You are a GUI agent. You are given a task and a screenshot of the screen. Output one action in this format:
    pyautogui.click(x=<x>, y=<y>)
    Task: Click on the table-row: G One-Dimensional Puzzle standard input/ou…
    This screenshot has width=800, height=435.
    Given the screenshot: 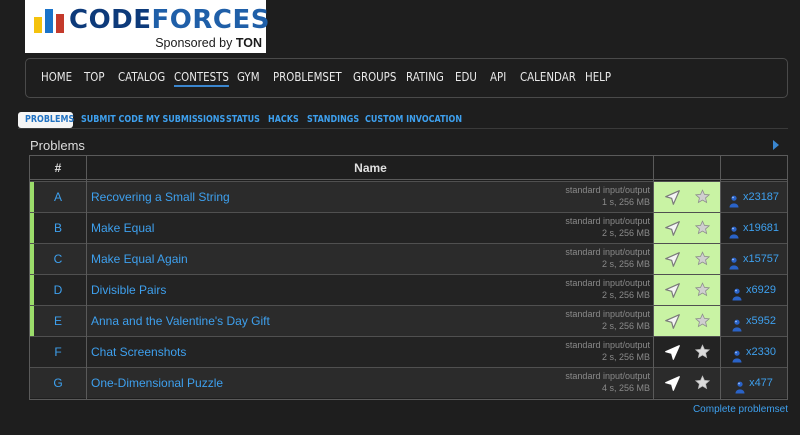 What is the action you would take?
    pyautogui.click(x=408, y=382)
    